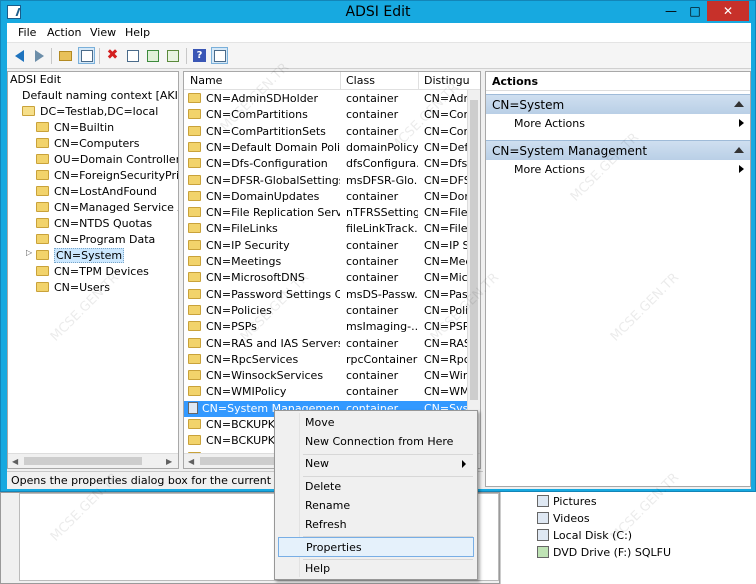 The image size is (756, 584). I want to click on actions-section-system: CN=System, so click(618, 104).